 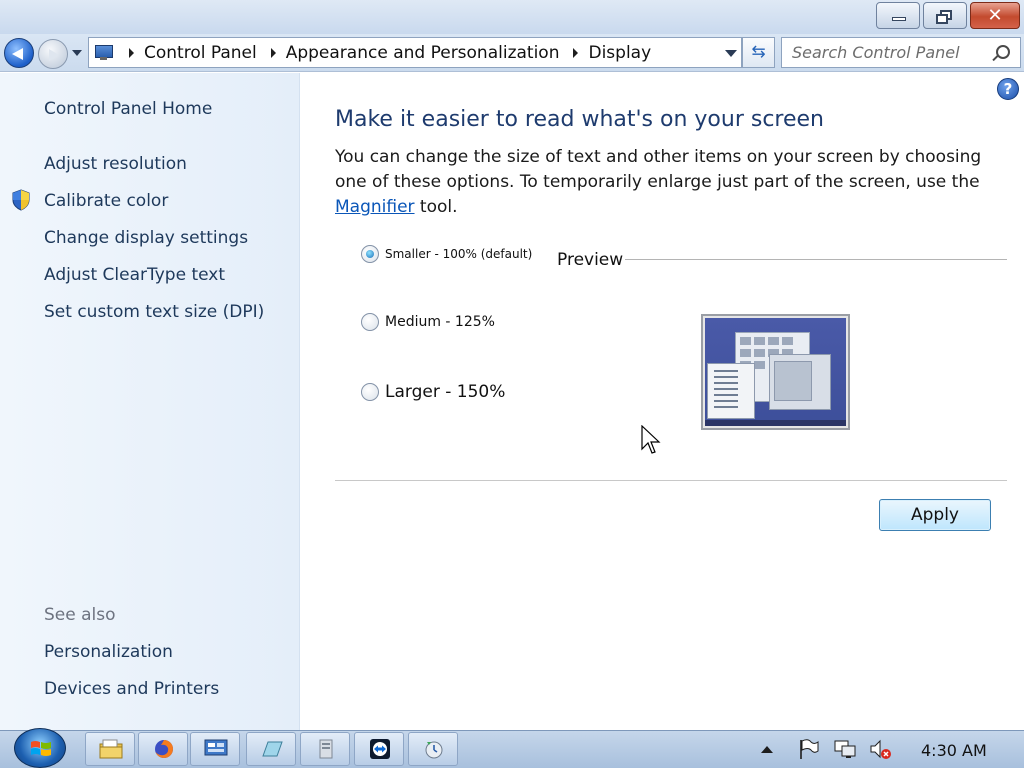 What do you see at coordinates (845, 749) in the screenshot?
I see `network-icon` at bounding box center [845, 749].